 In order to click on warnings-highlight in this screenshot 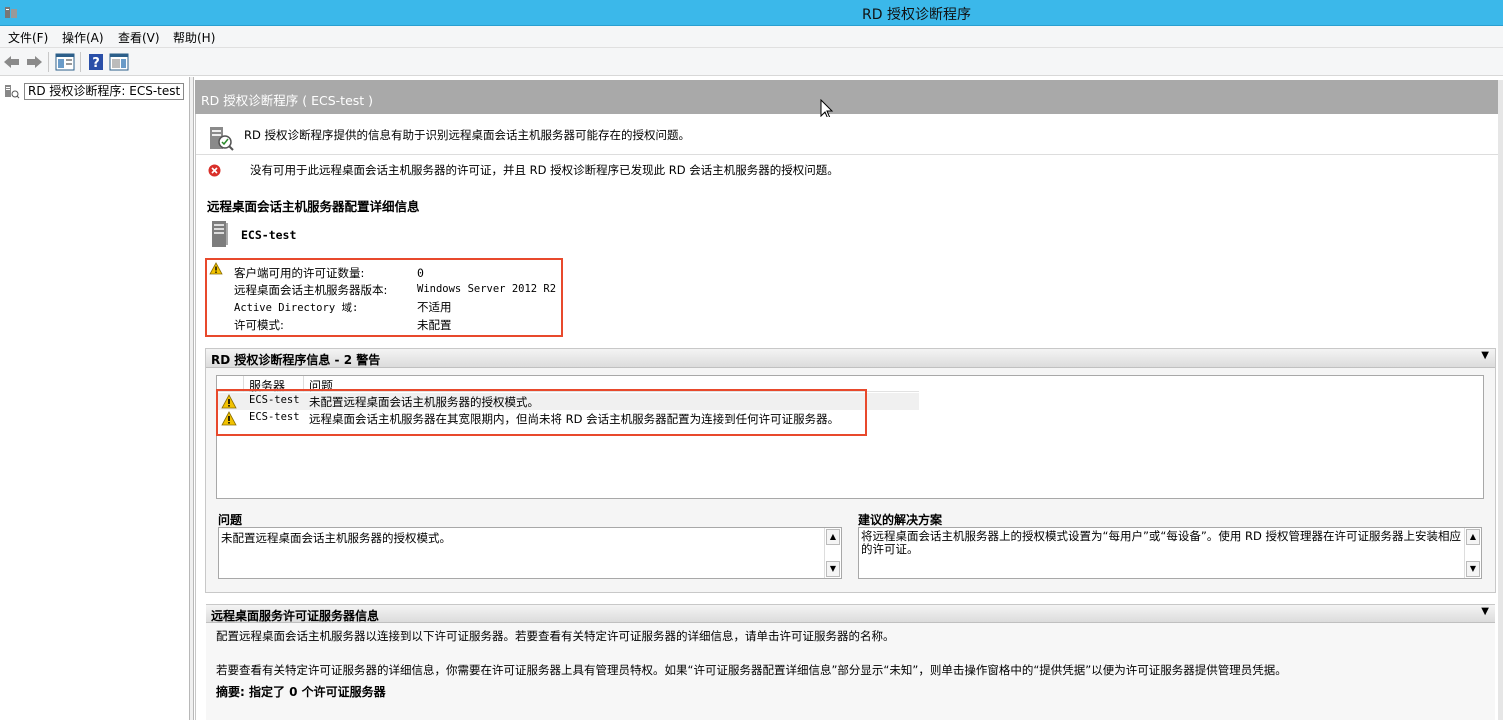, I will do `click(541, 412)`.